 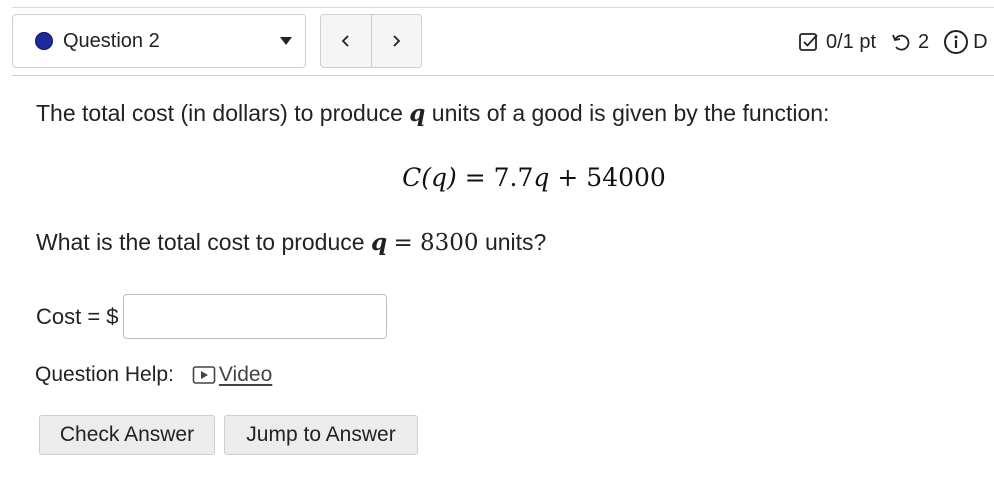 What do you see at coordinates (204, 375) in the screenshot?
I see `play-icon` at bounding box center [204, 375].